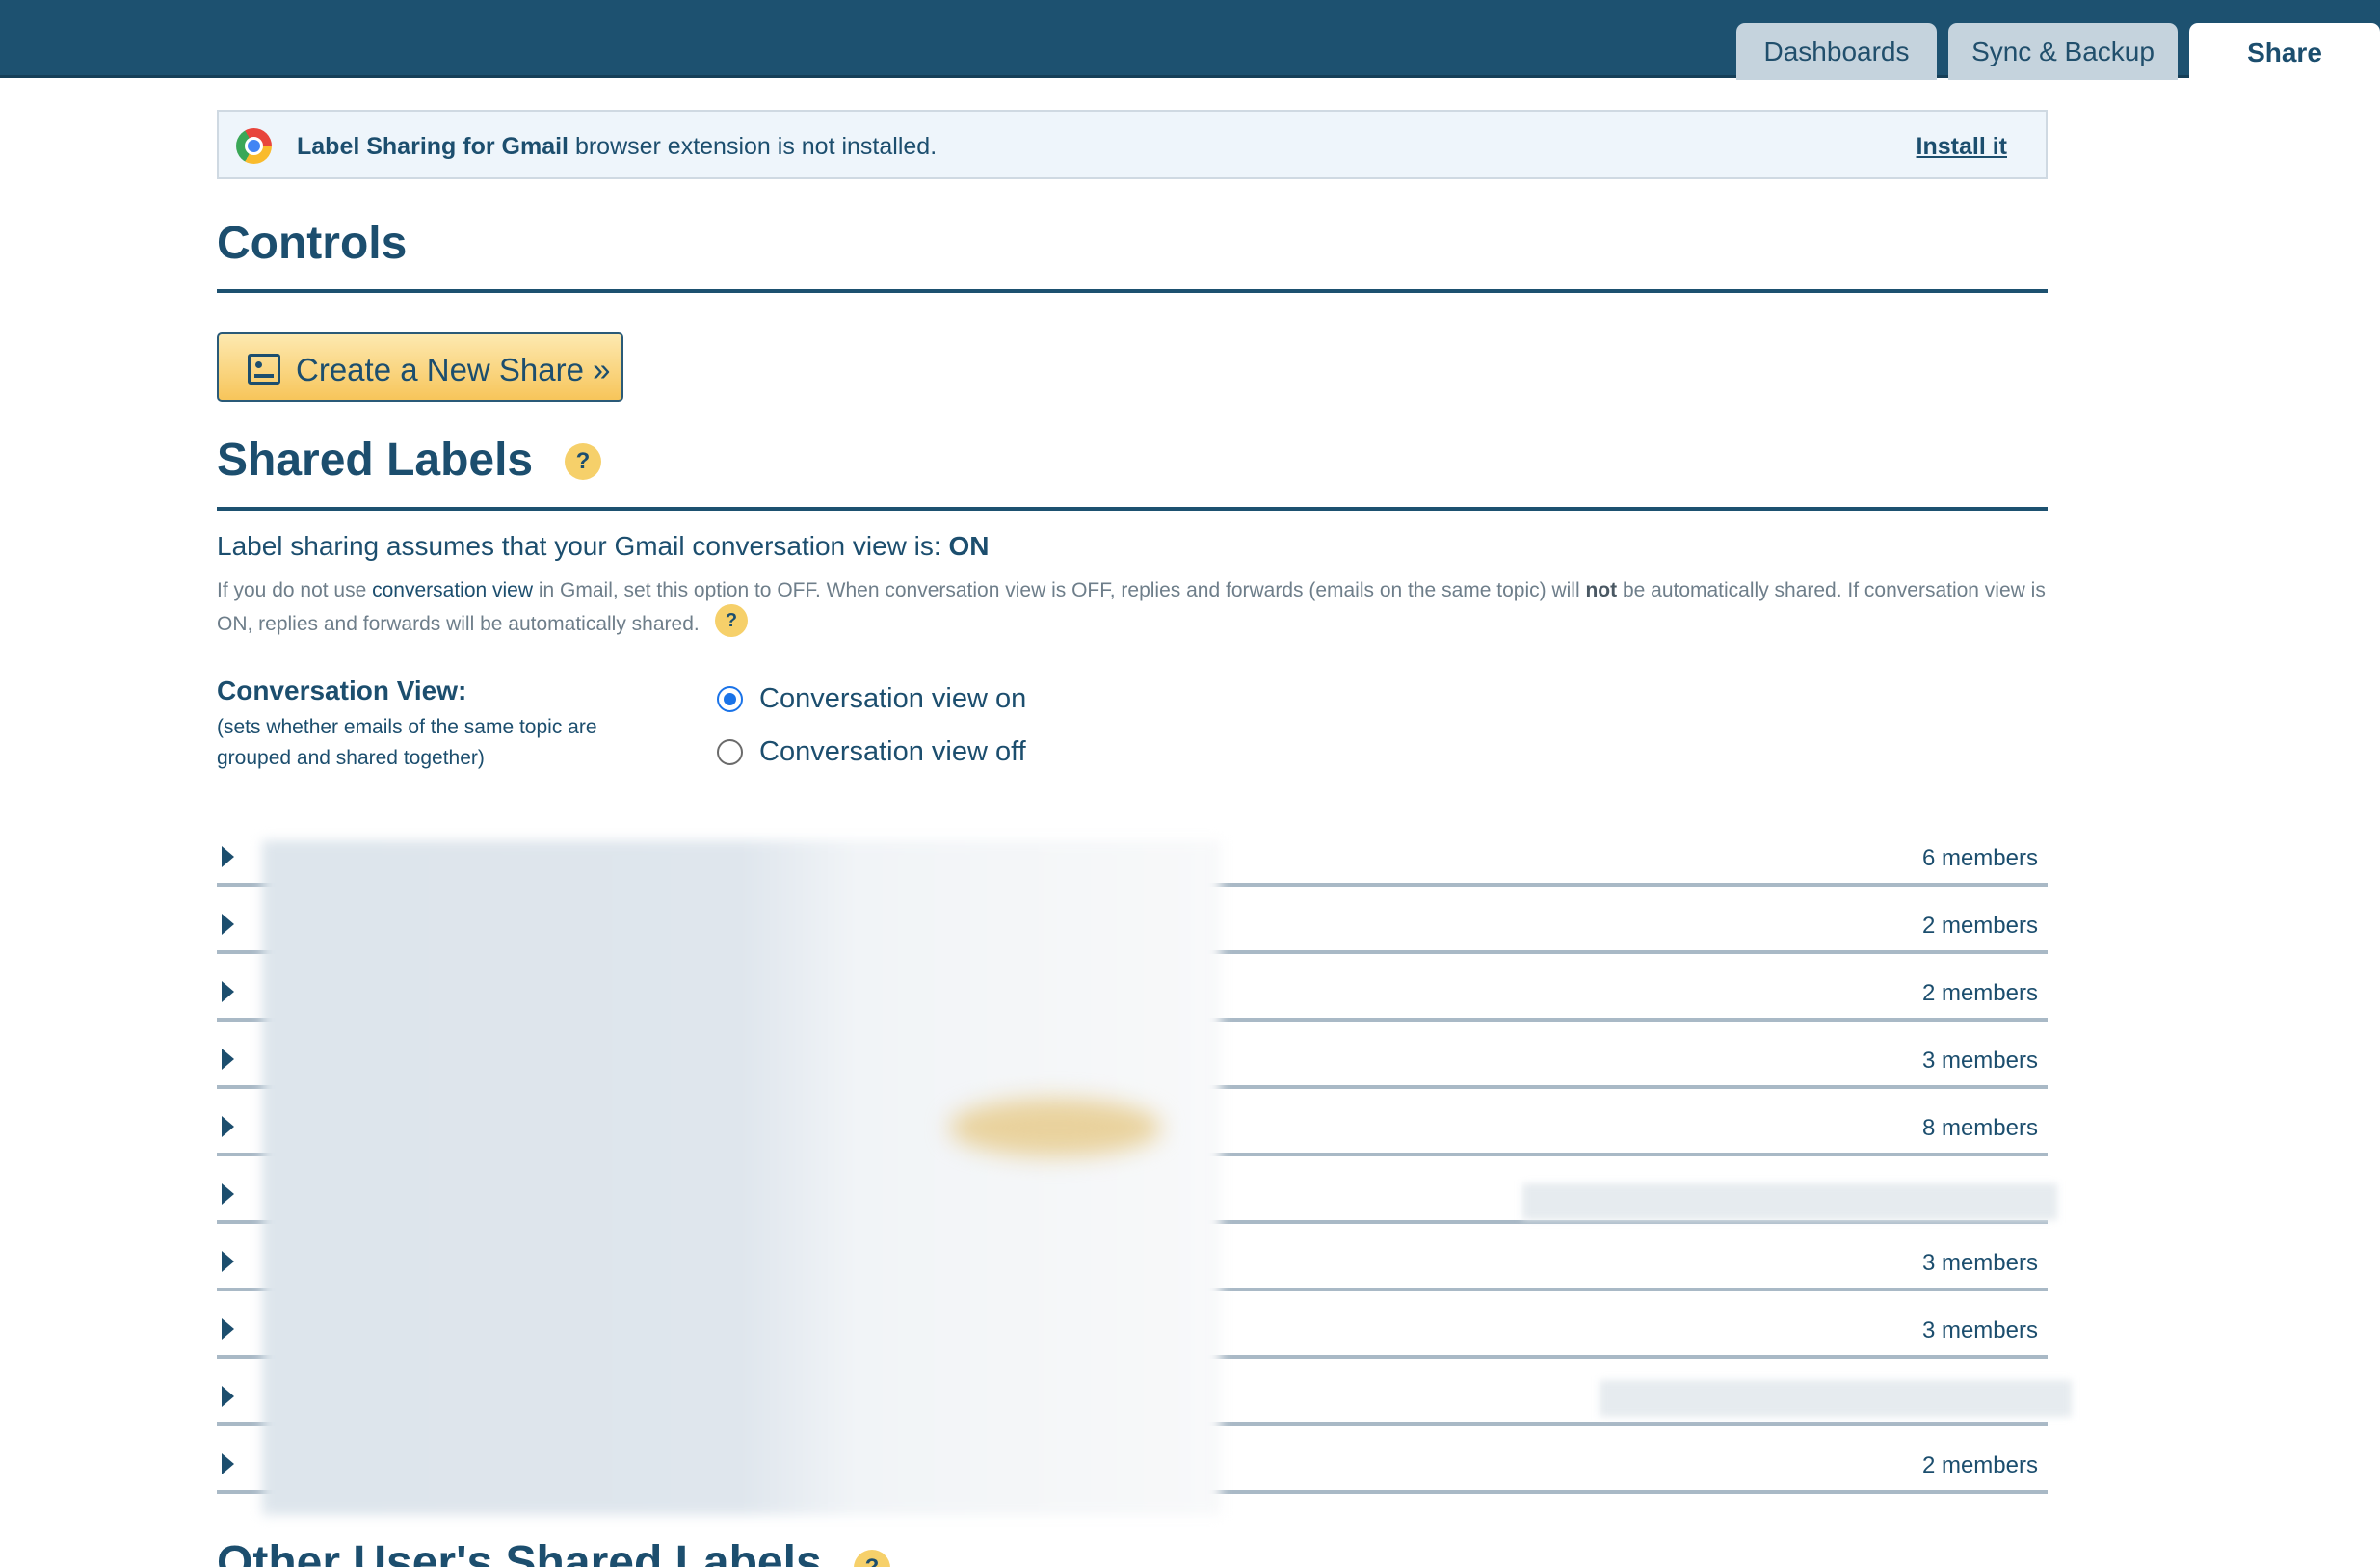 This screenshot has height=1567, width=2380. Describe the element at coordinates (1132, 291) in the screenshot. I see `controls-divider` at that location.